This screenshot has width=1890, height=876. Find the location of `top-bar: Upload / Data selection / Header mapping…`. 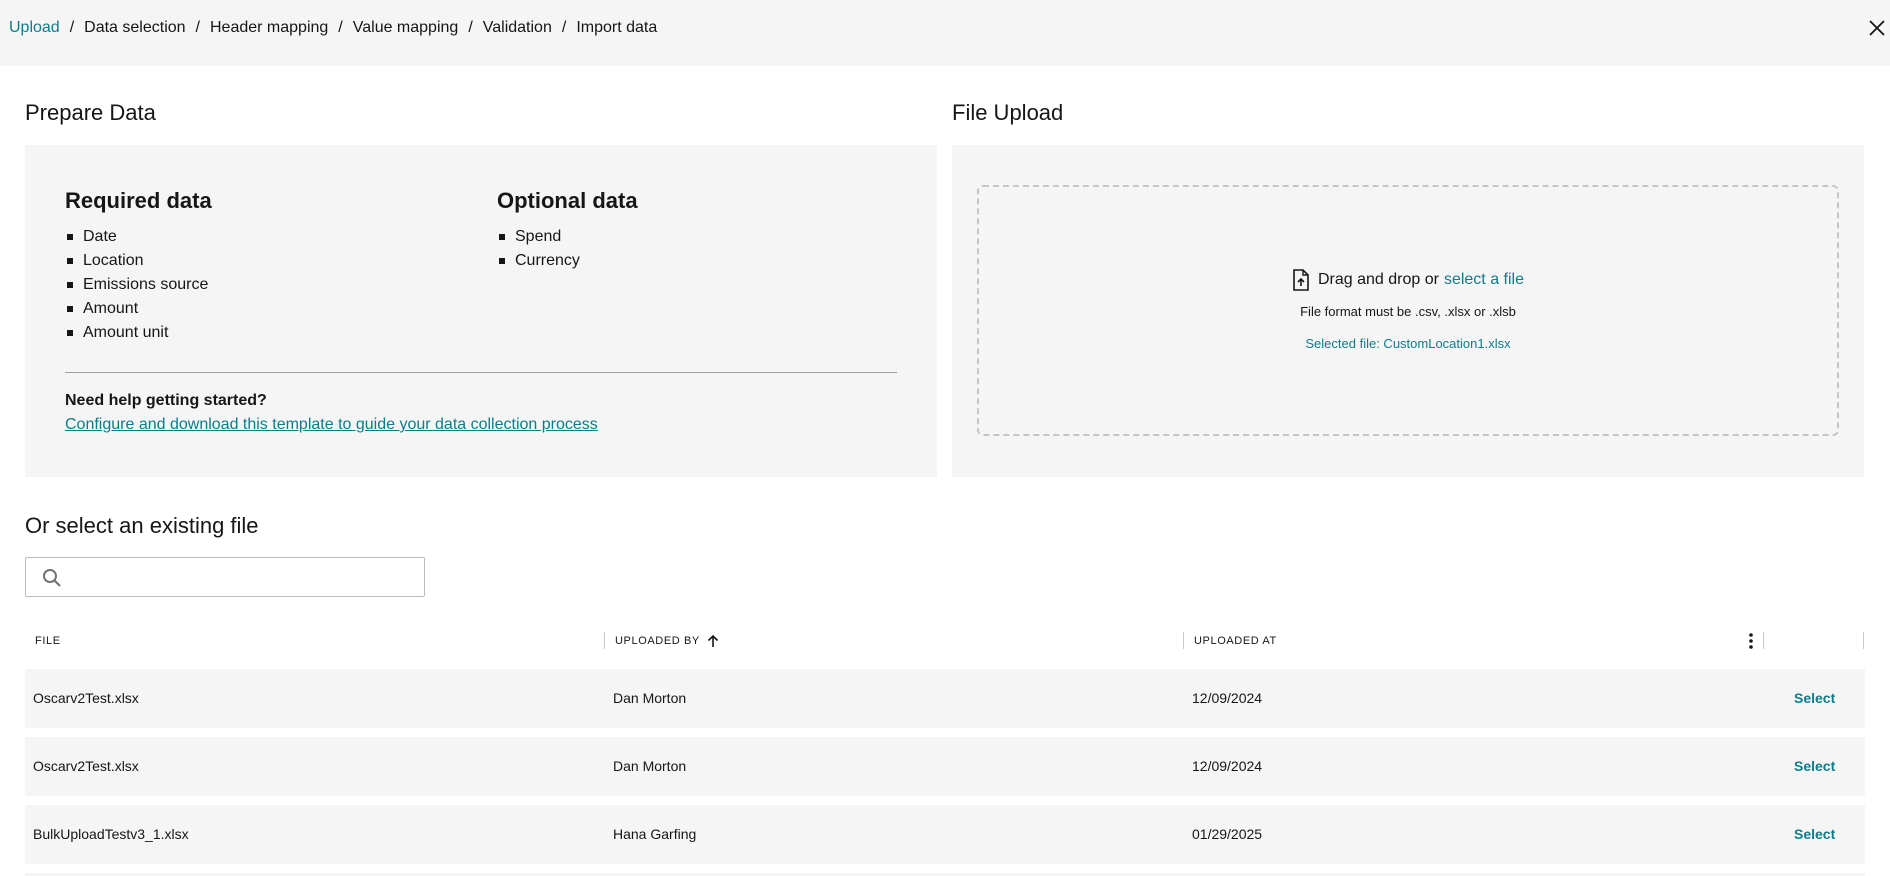

top-bar: Upload / Data selection / Header mapping… is located at coordinates (945, 33).